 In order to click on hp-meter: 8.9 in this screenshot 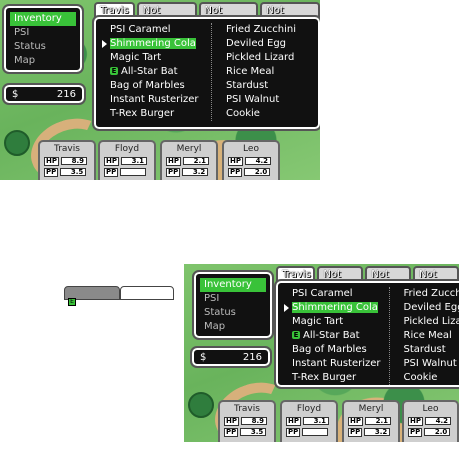, I will do `click(74, 161)`.